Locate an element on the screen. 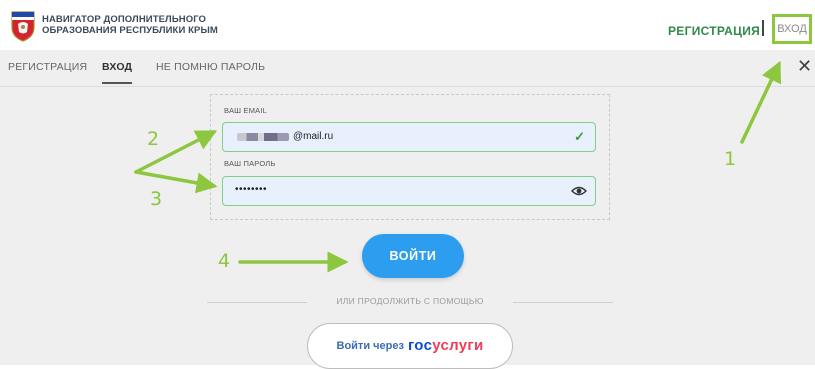 This screenshot has width=815, height=369. gosuslugi-logo: госуслуги is located at coordinates (446, 346).